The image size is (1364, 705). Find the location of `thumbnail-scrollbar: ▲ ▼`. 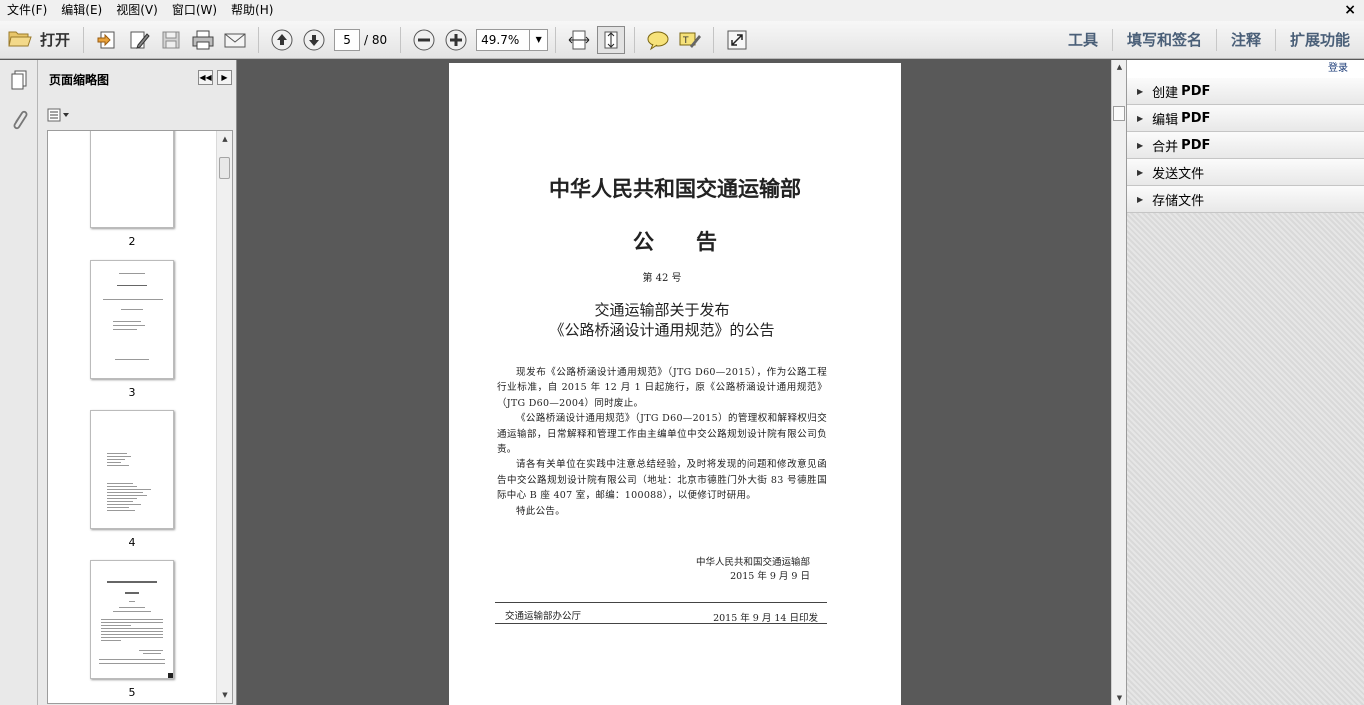

thumbnail-scrollbar: ▲ ▼ is located at coordinates (224, 417).